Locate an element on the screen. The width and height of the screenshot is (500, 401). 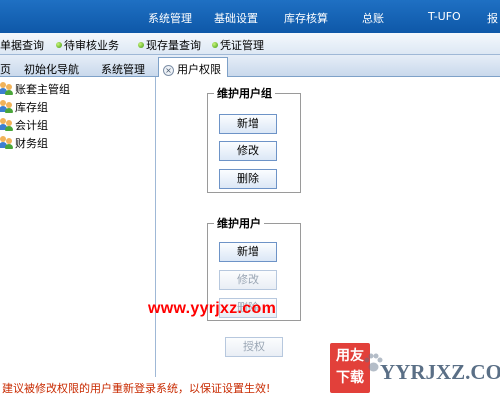
authorize-button: 授权 is located at coordinates (254, 347).